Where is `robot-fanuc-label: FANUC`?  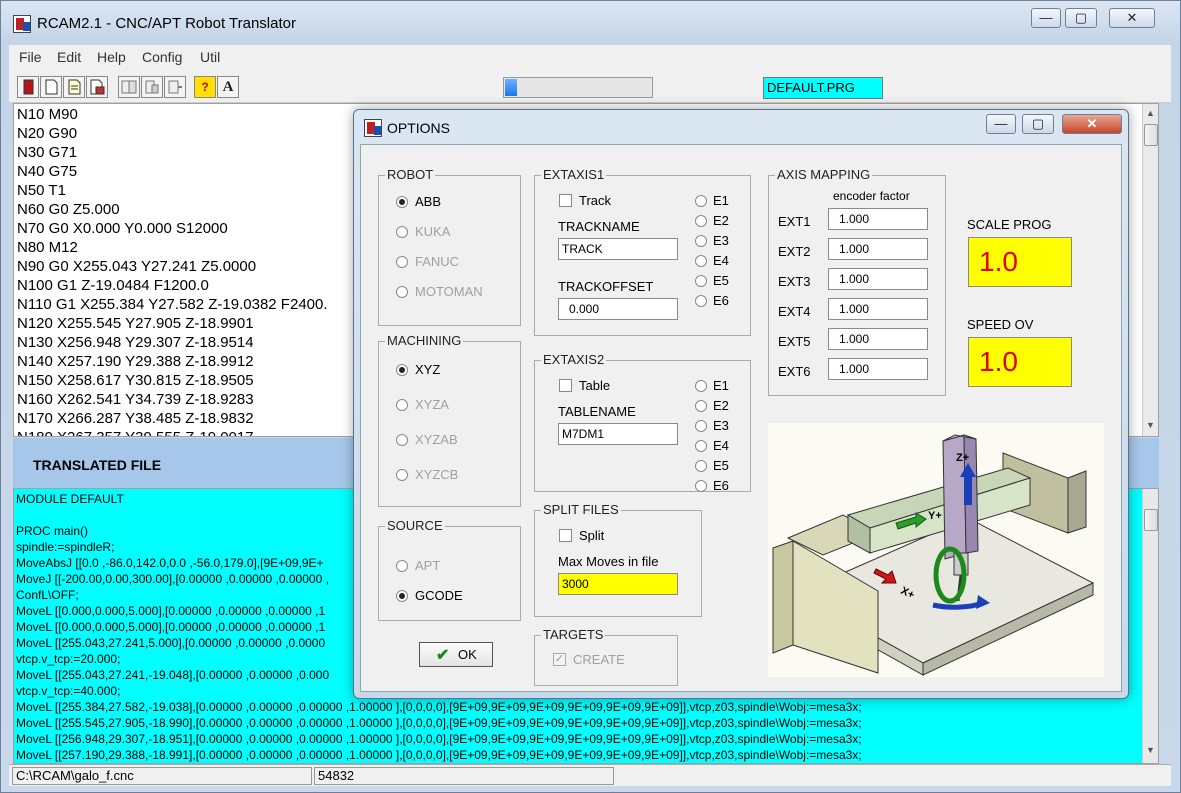 robot-fanuc-label: FANUC is located at coordinates (437, 261).